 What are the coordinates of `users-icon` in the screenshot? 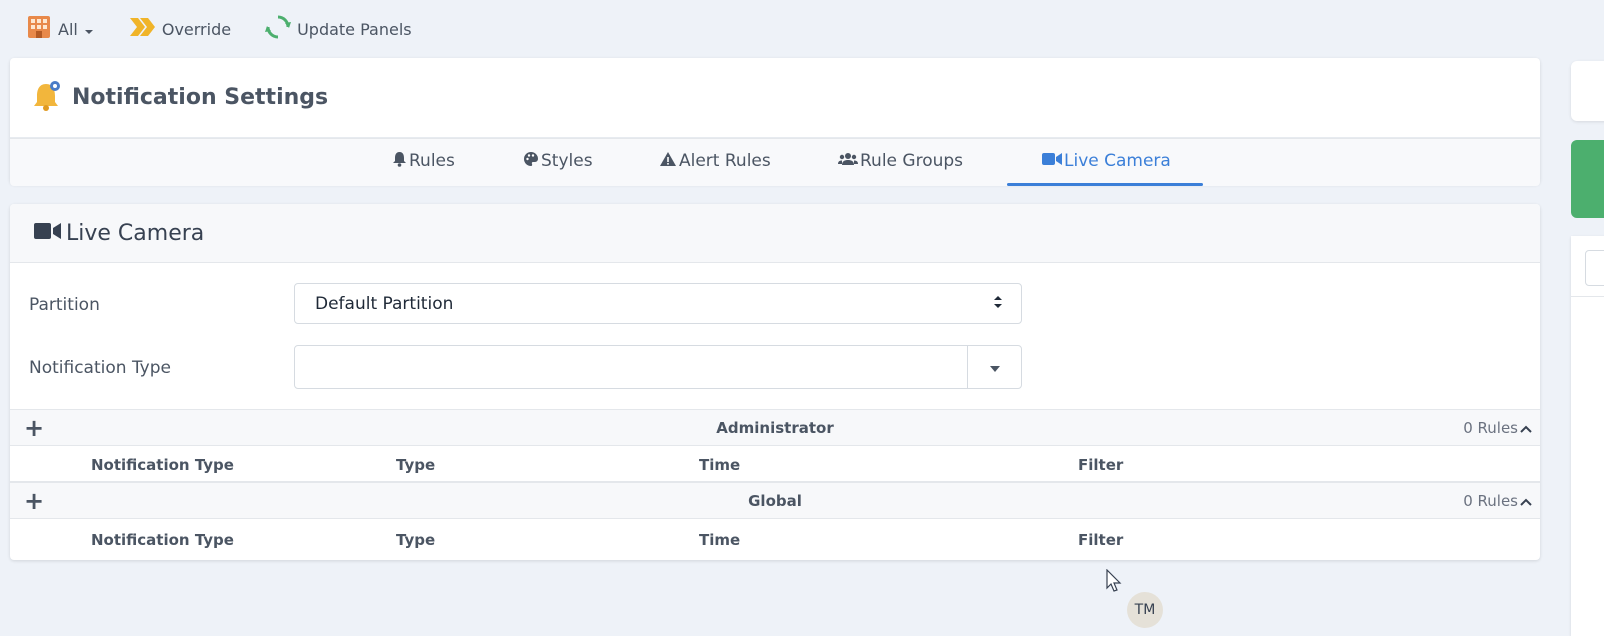 It's located at (848, 161).